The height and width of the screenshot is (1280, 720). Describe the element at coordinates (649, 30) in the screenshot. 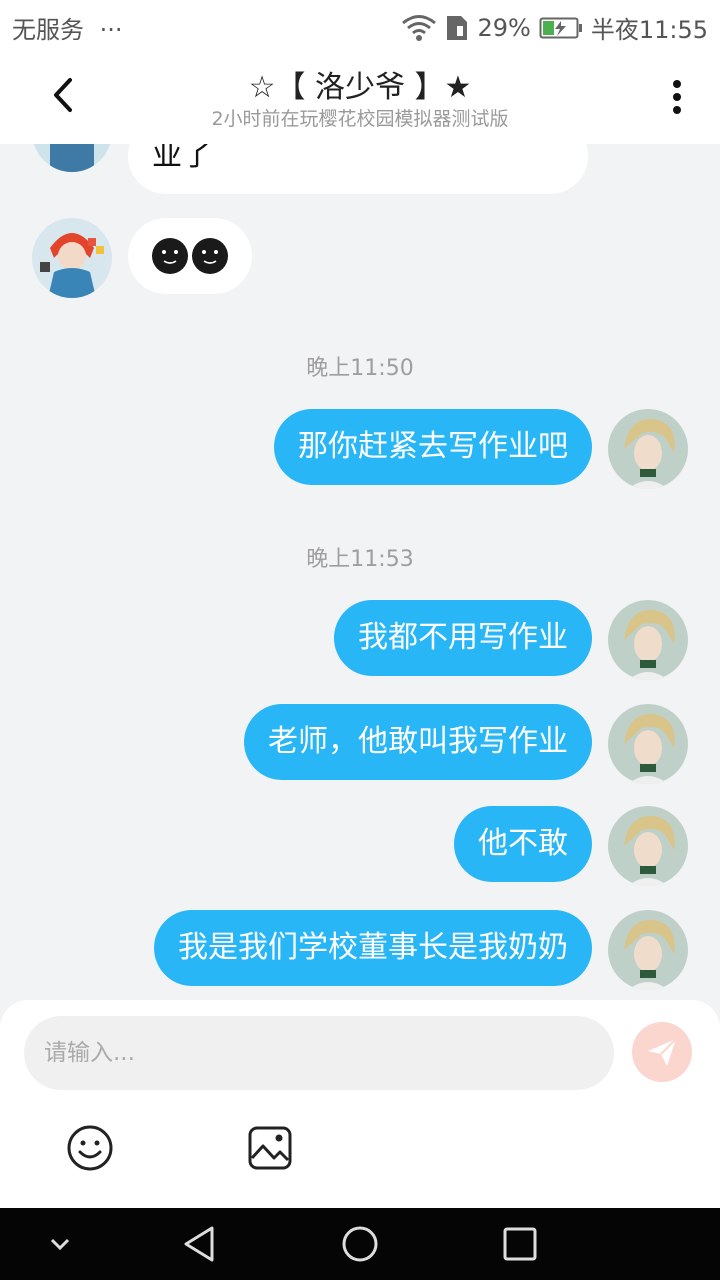

I see `clock: 半夜11:55` at that location.